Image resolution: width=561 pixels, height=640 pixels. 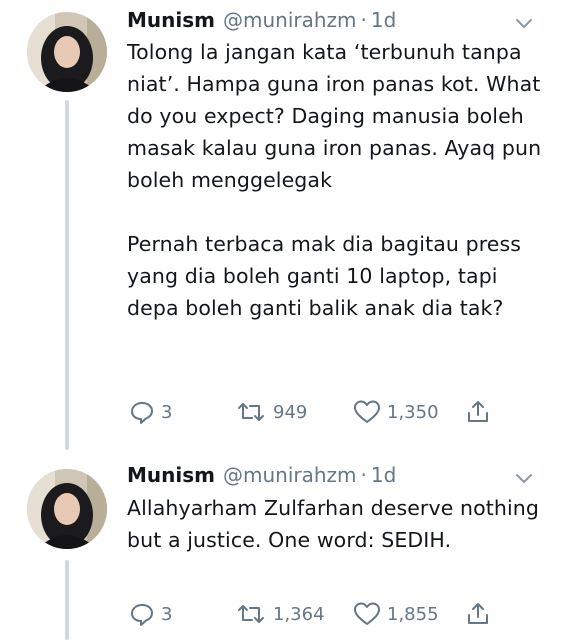 I want to click on tweet-actions: 3 949 1,350, so click(x=317, y=412).